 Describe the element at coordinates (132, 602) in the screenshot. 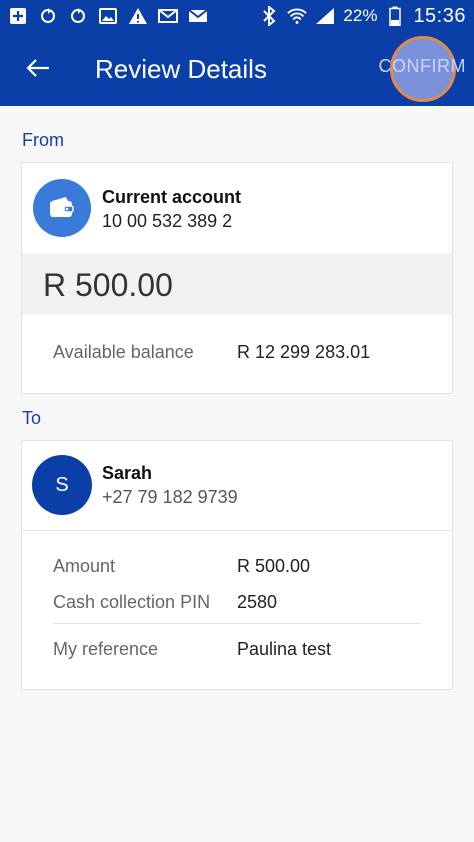

I see `pin-label: Cash collection PIN` at that location.